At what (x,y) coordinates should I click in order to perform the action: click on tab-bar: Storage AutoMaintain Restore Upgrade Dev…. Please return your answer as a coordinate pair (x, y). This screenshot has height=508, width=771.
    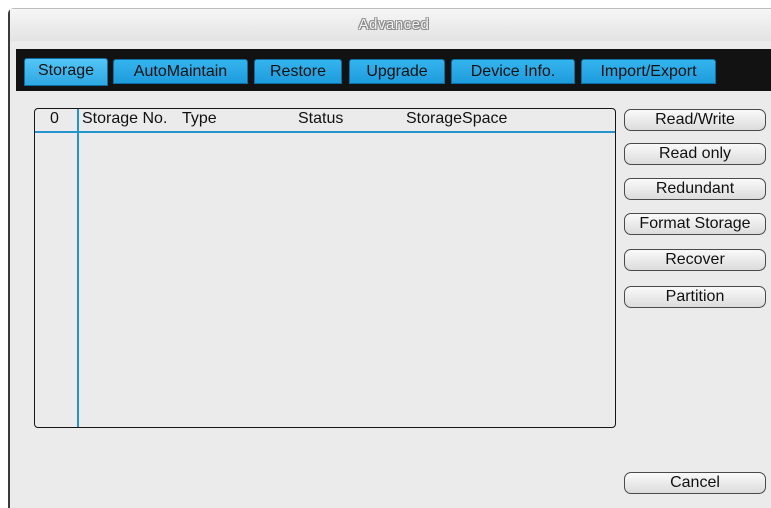
    Looking at the image, I should click on (390, 68).